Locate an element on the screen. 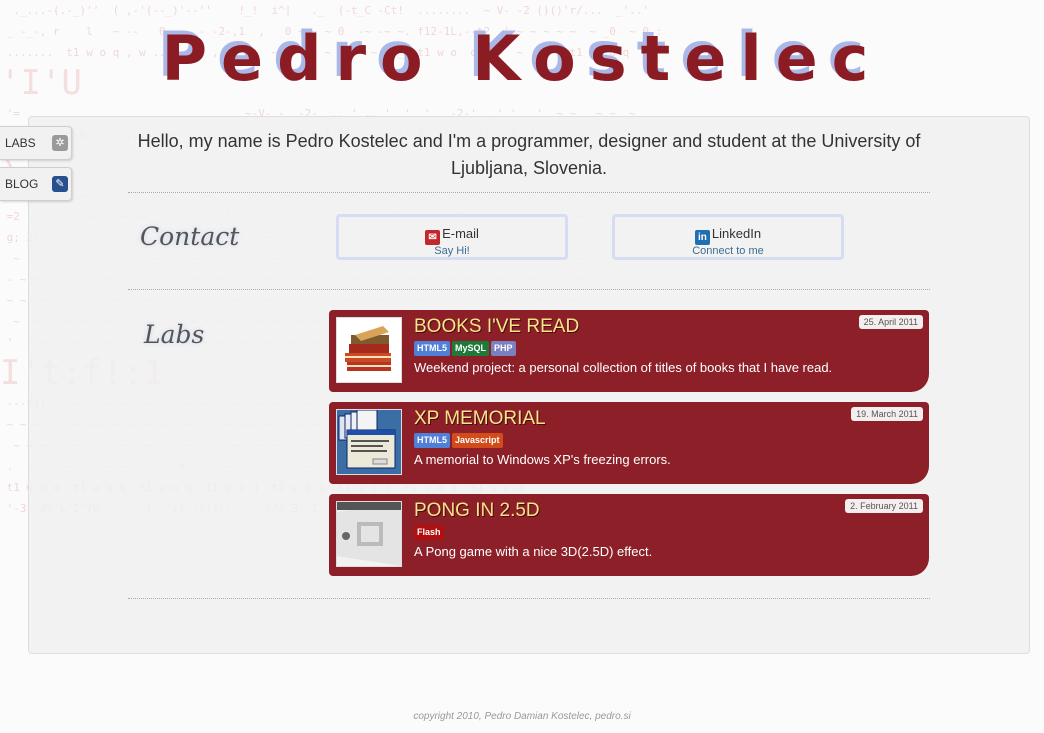 The image size is (1044, 733). email-button: ✉ E-mail Say Hi! is located at coordinates (452, 237).